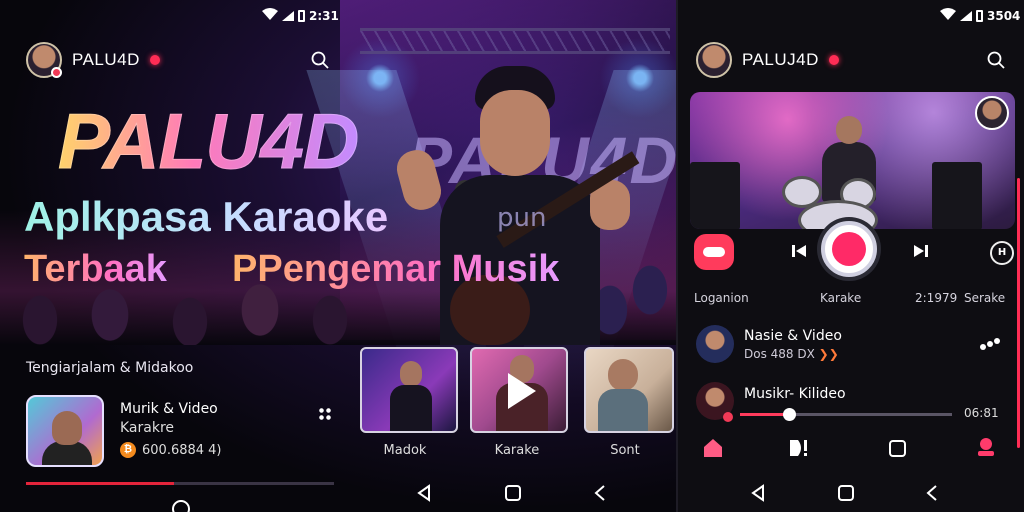 The image size is (1024, 512). I want to click on hero-logo: PALU4D, so click(208, 141).